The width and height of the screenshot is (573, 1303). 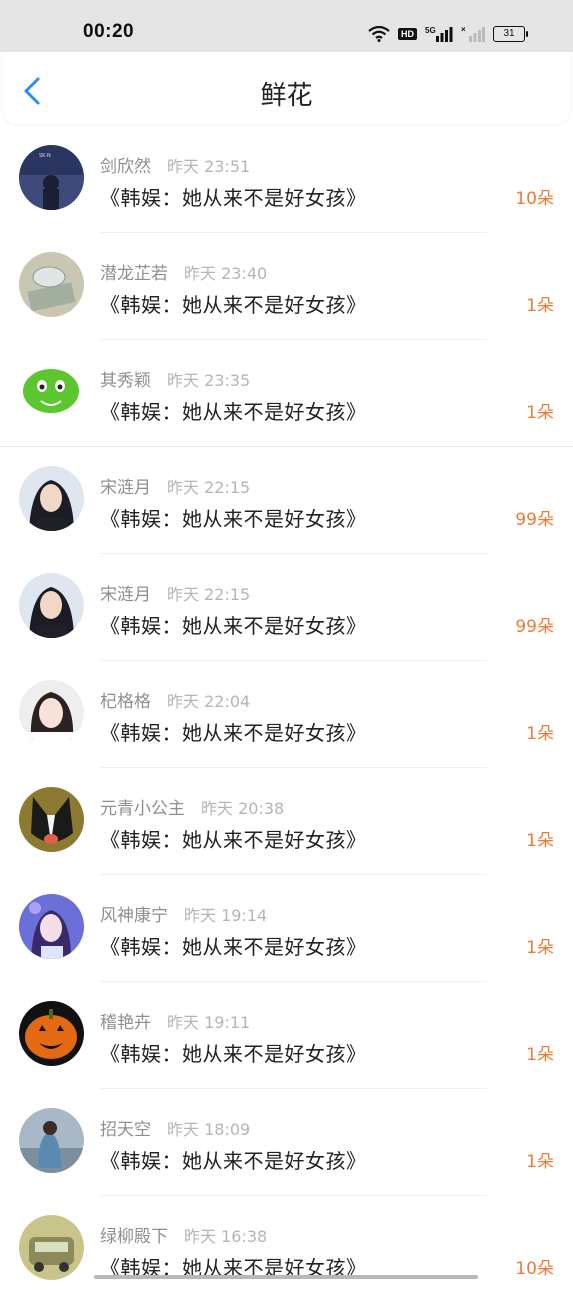 I want to click on status-bar: 00:20 HD 5G × 31, so click(x=286, y=26).